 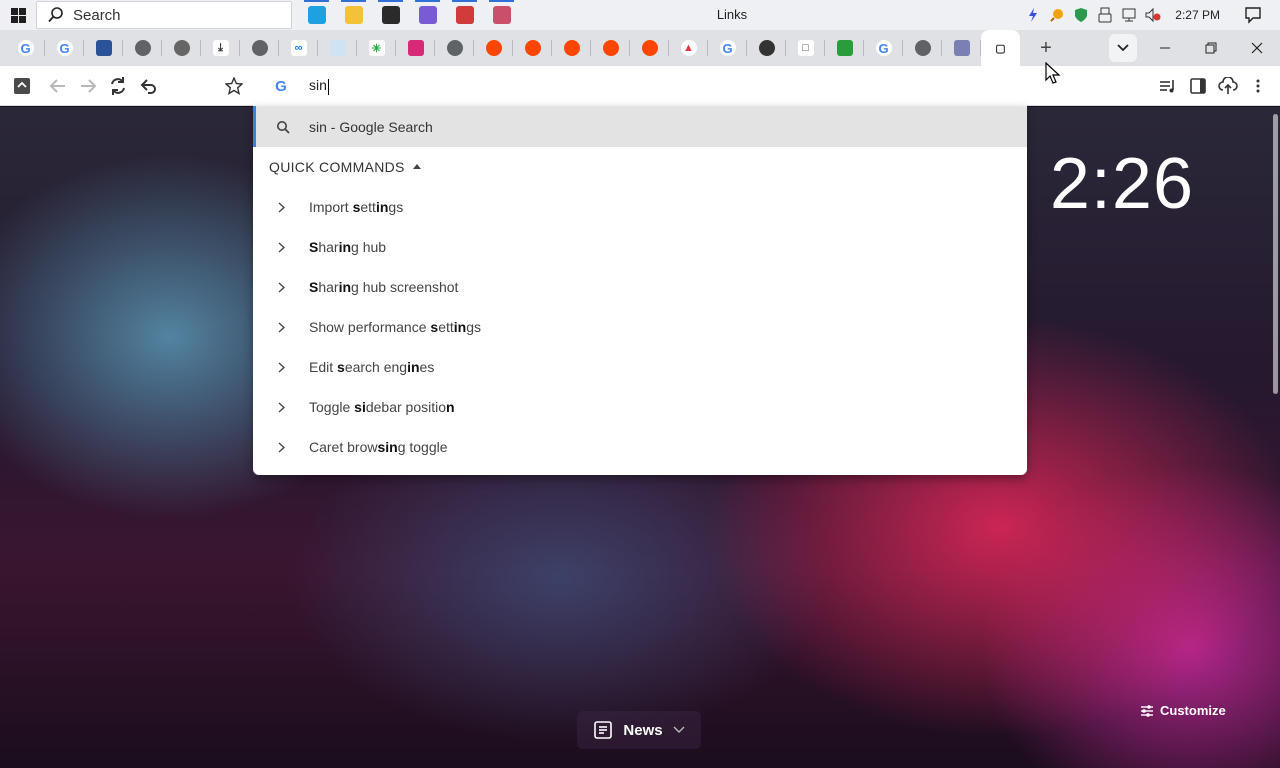 I want to click on star-icon, so click(x=234, y=86).